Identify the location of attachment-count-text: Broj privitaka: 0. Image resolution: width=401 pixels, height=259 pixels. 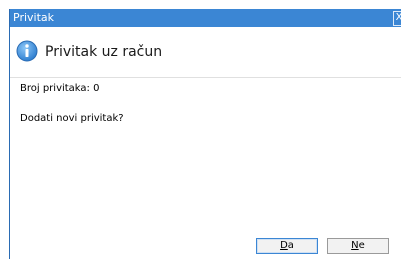
(60, 88).